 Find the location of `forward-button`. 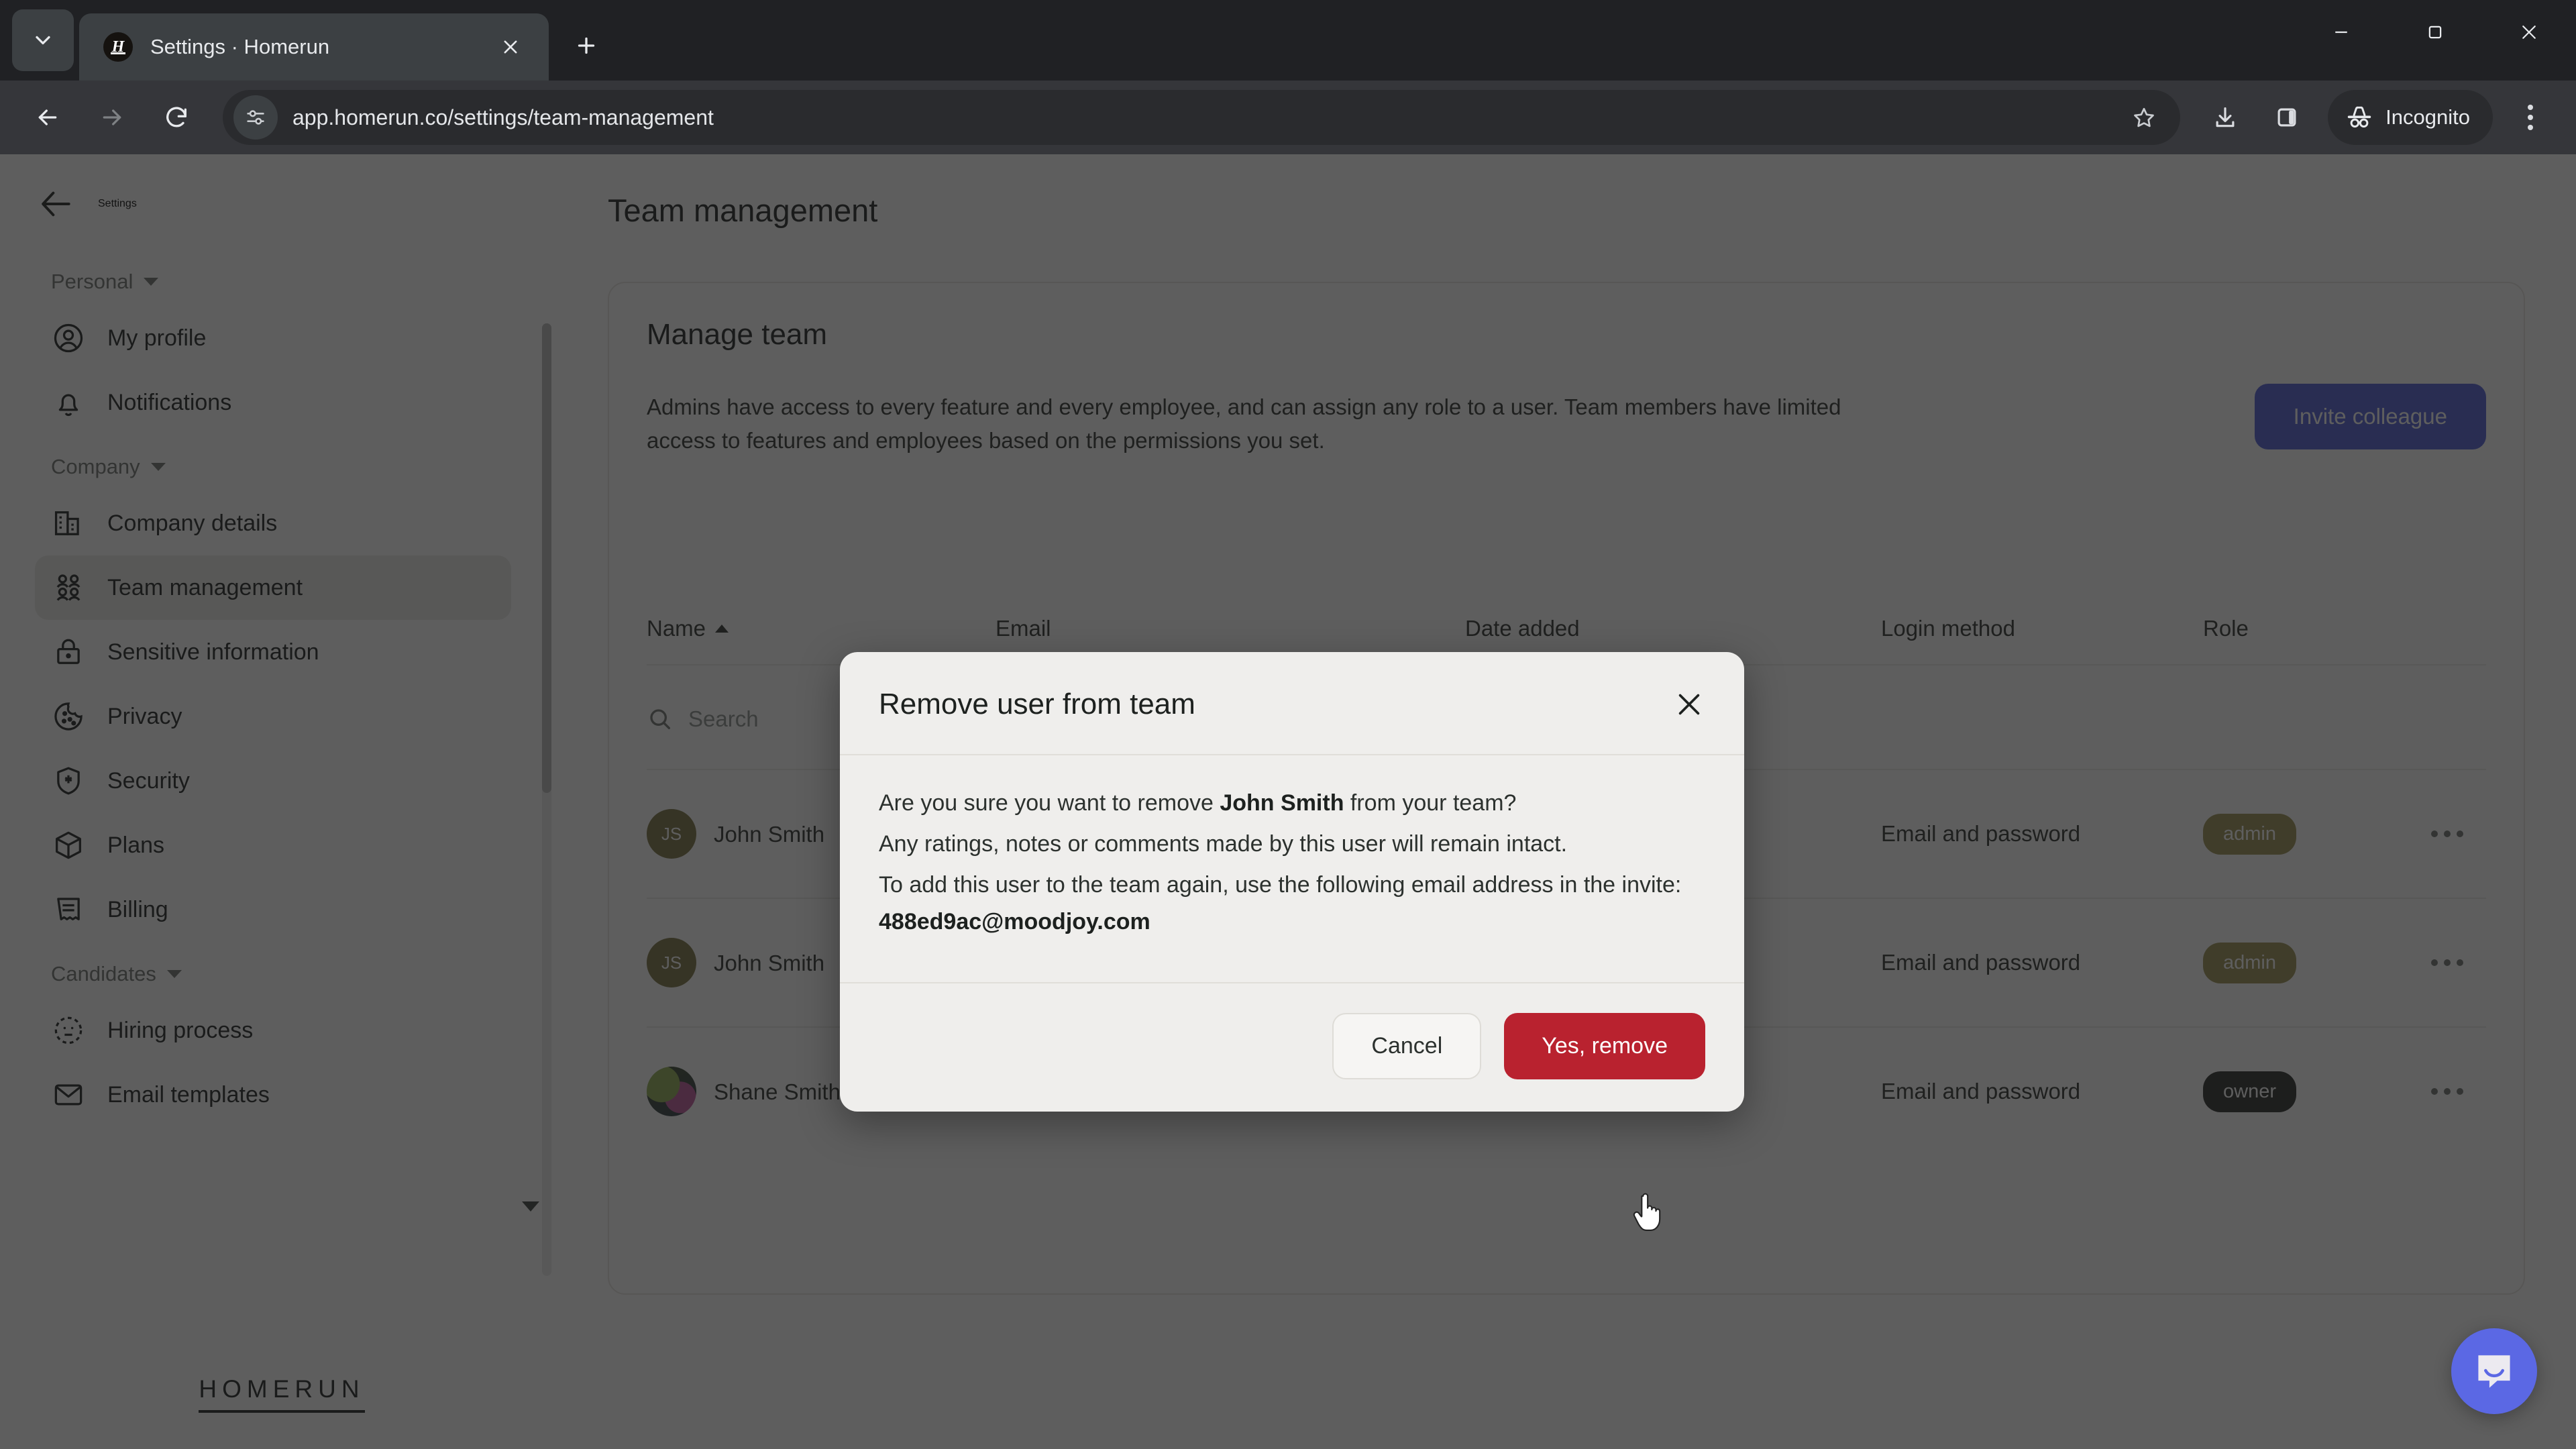

forward-button is located at coordinates (112, 117).